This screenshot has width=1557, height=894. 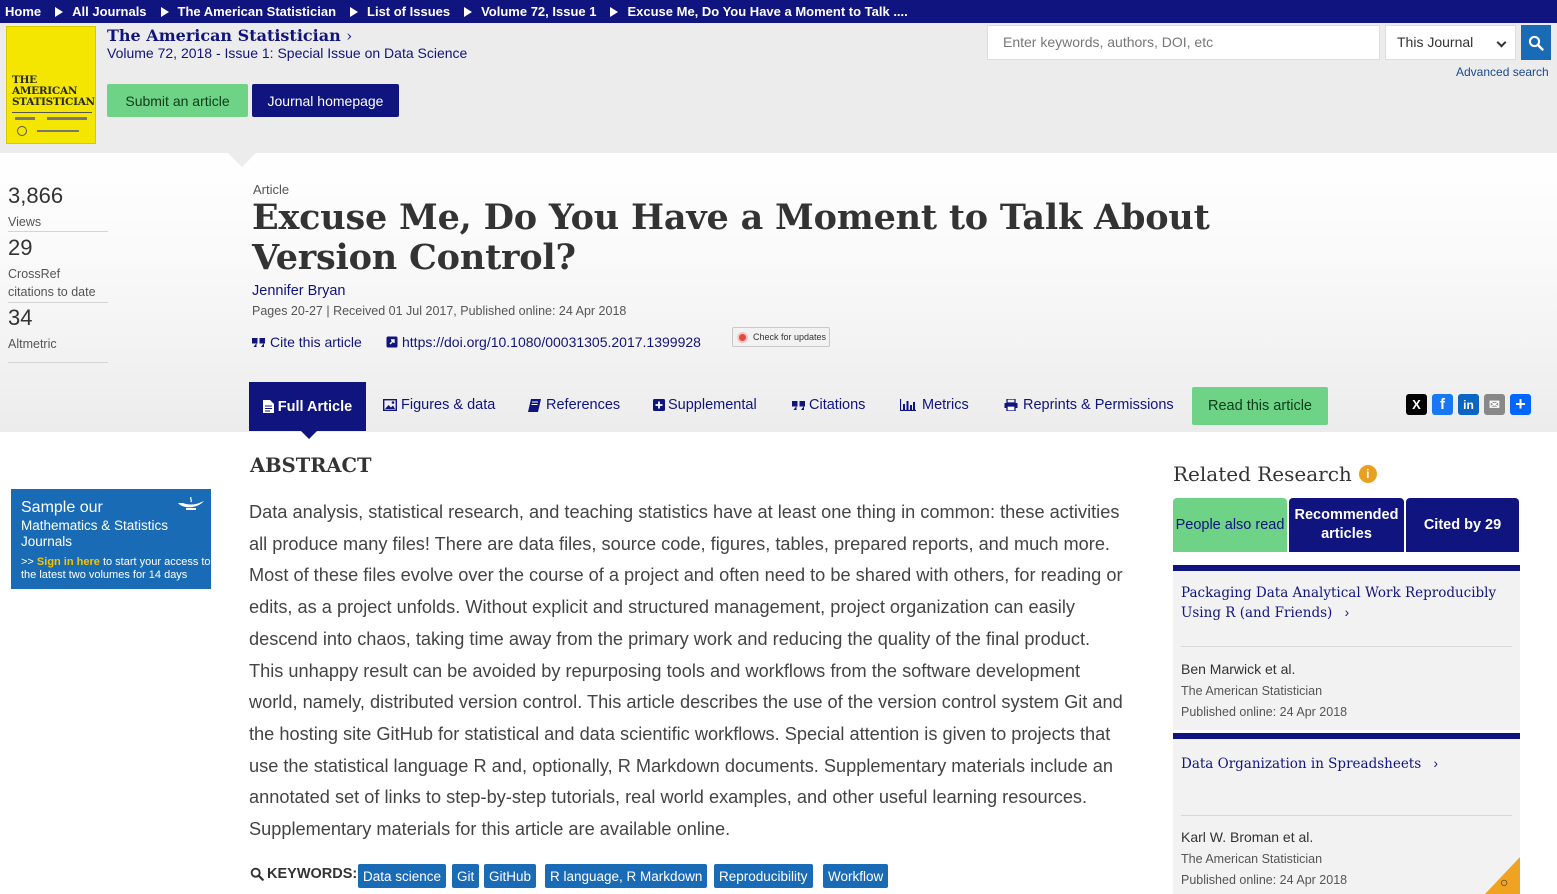 I want to click on cite-article-link: Cite this article, so click(x=307, y=342).